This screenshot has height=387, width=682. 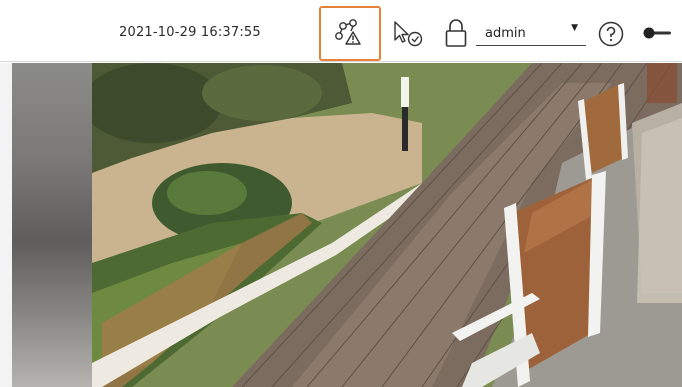 I want to click on toggle-icon, so click(x=657, y=33).